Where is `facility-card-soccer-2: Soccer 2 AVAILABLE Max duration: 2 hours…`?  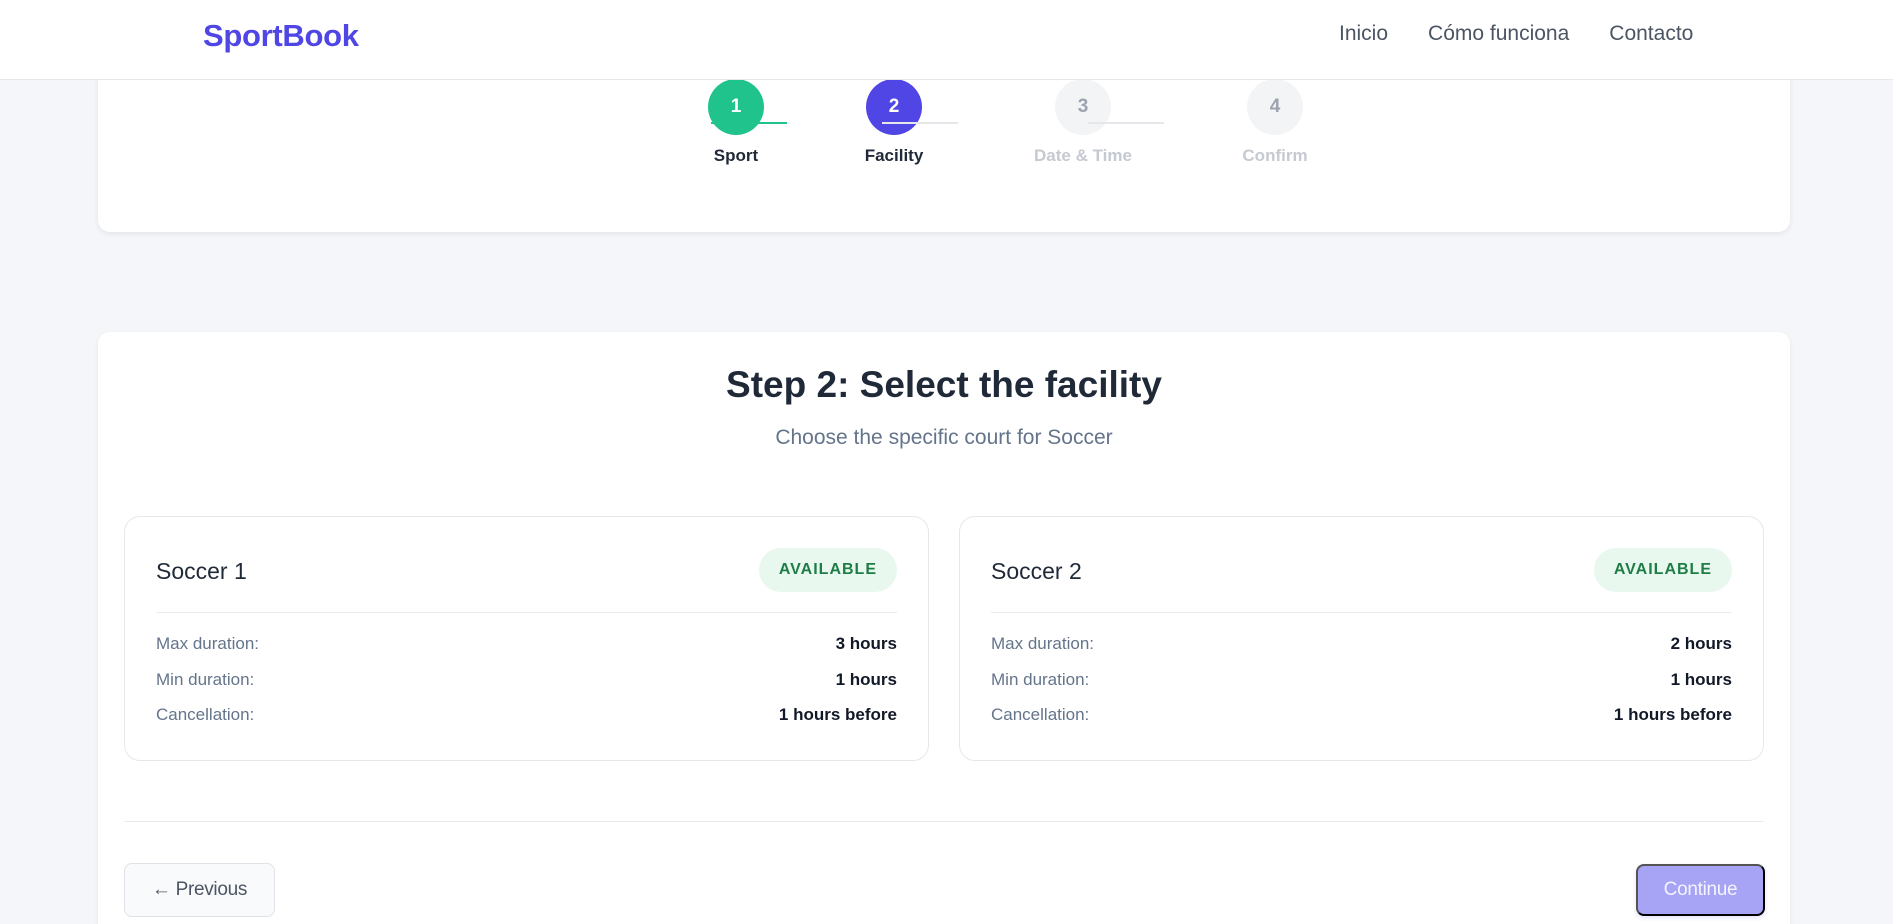 facility-card-soccer-2: Soccer 2 AVAILABLE Max duration: 2 hours… is located at coordinates (1361, 638).